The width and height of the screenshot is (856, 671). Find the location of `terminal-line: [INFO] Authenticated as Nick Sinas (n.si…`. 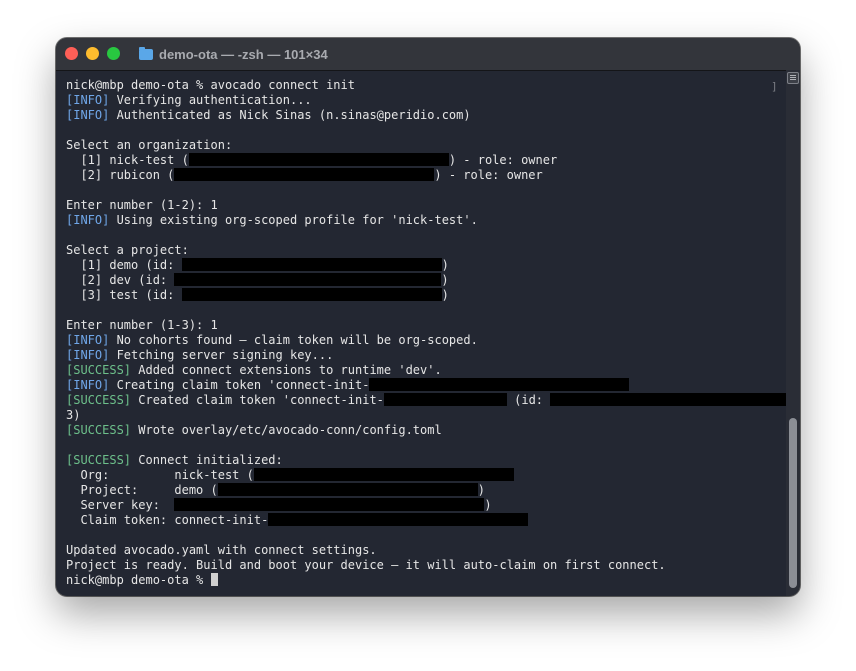

terminal-line: [INFO] Authenticated as Nick Sinas (n.si… is located at coordinates (423, 115).